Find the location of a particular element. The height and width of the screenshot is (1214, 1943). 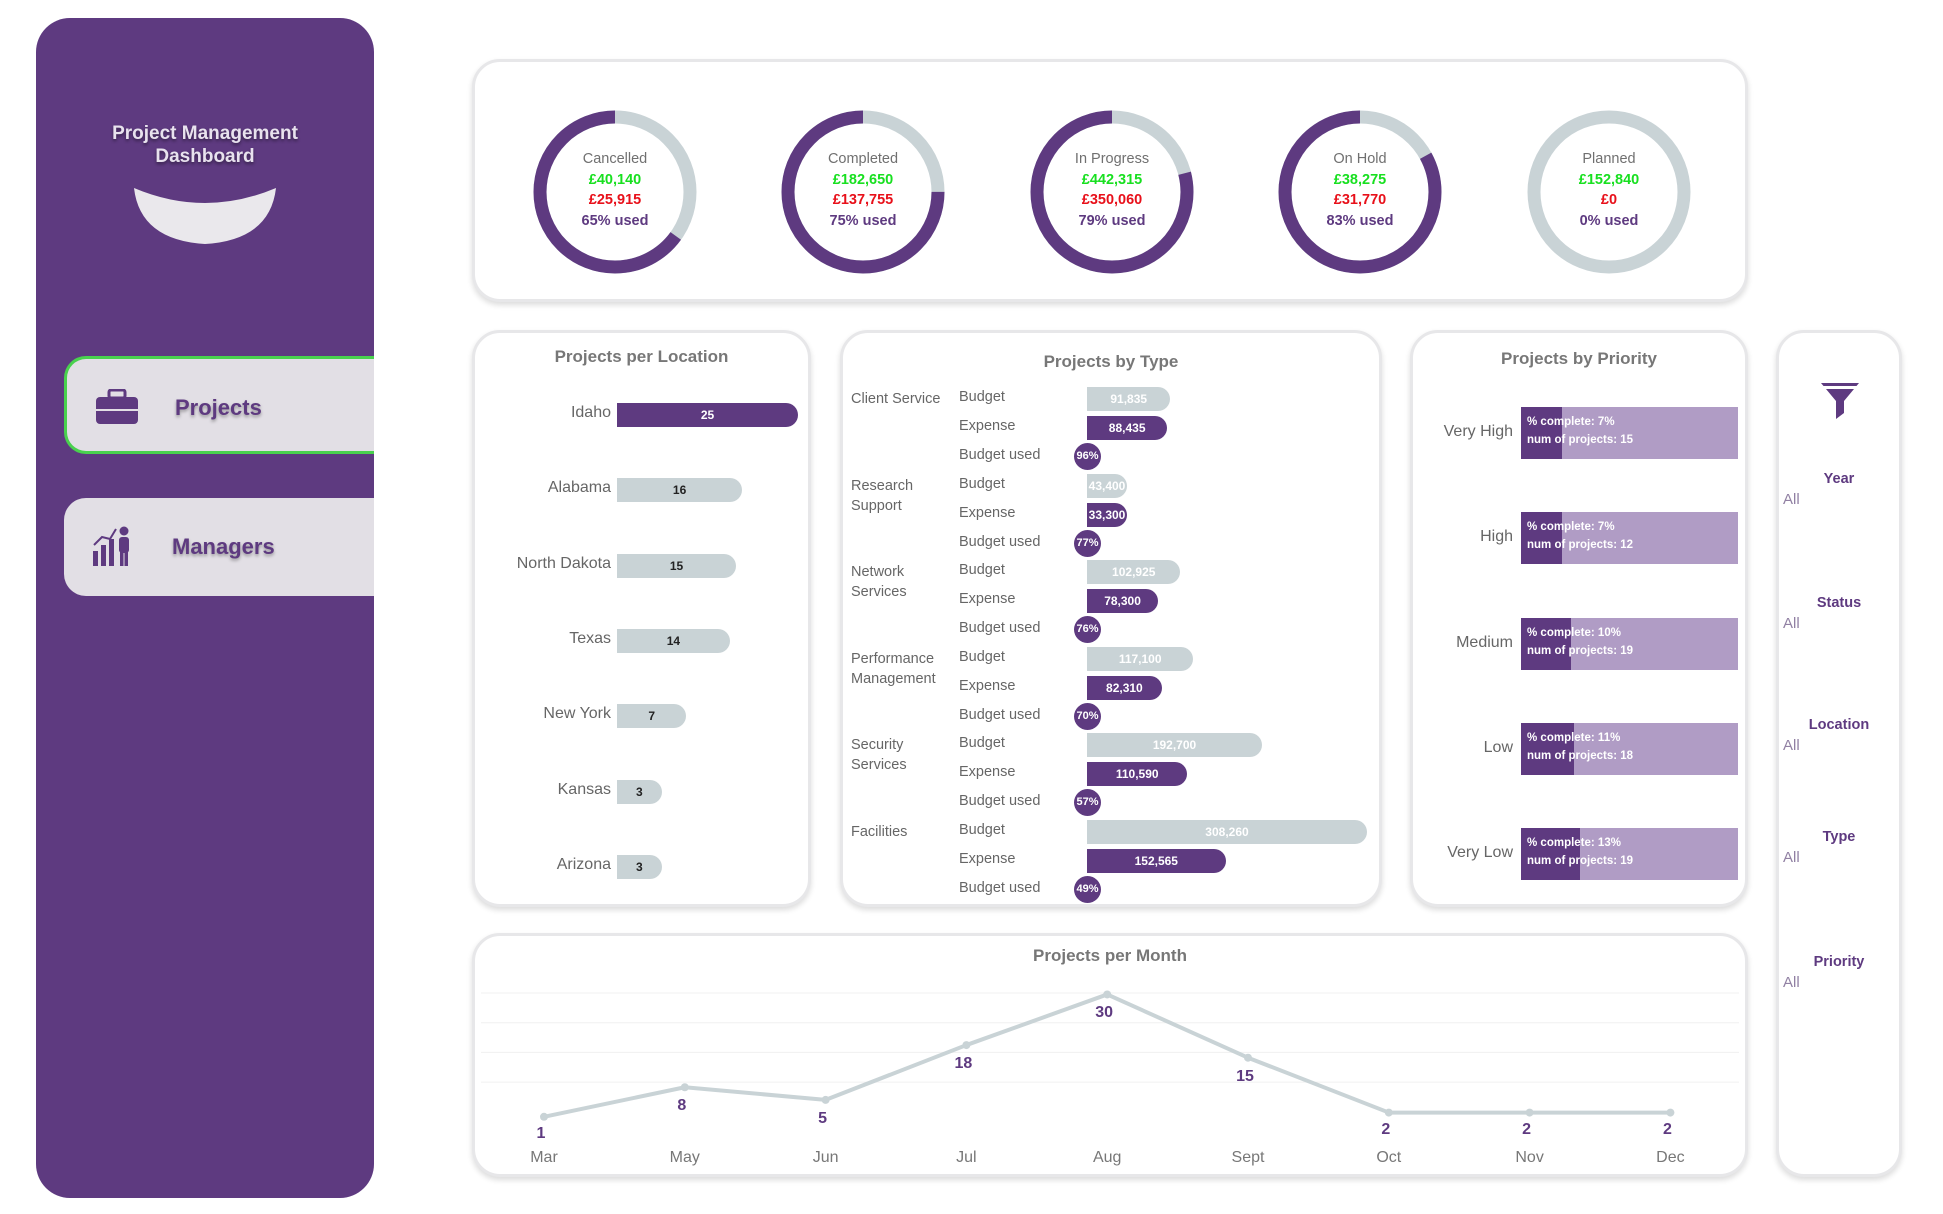

priority-bar-very-low: % complete: 13% num of projects: 19 is located at coordinates (1629, 854).